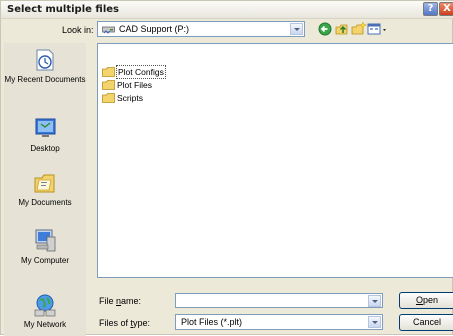  What do you see at coordinates (378, 29) in the screenshot?
I see `views-menu-icon` at bounding box center [378, 29].